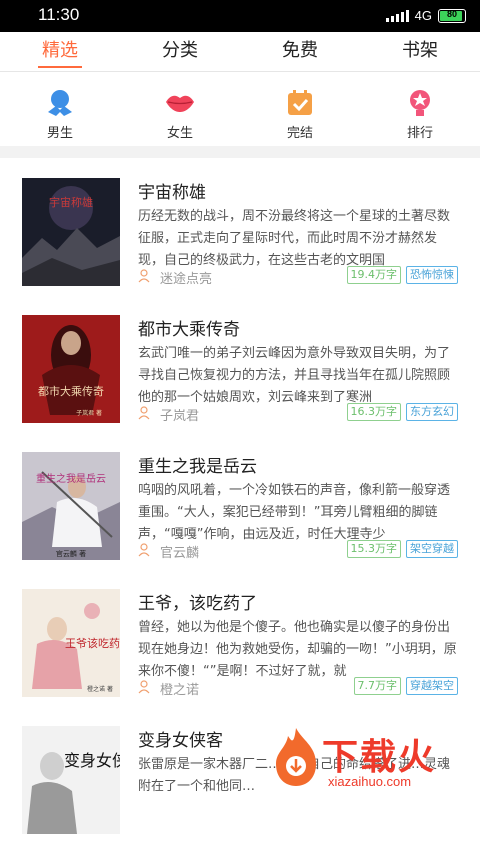  I want to click on calendar-check-icon, so click(300, 103).